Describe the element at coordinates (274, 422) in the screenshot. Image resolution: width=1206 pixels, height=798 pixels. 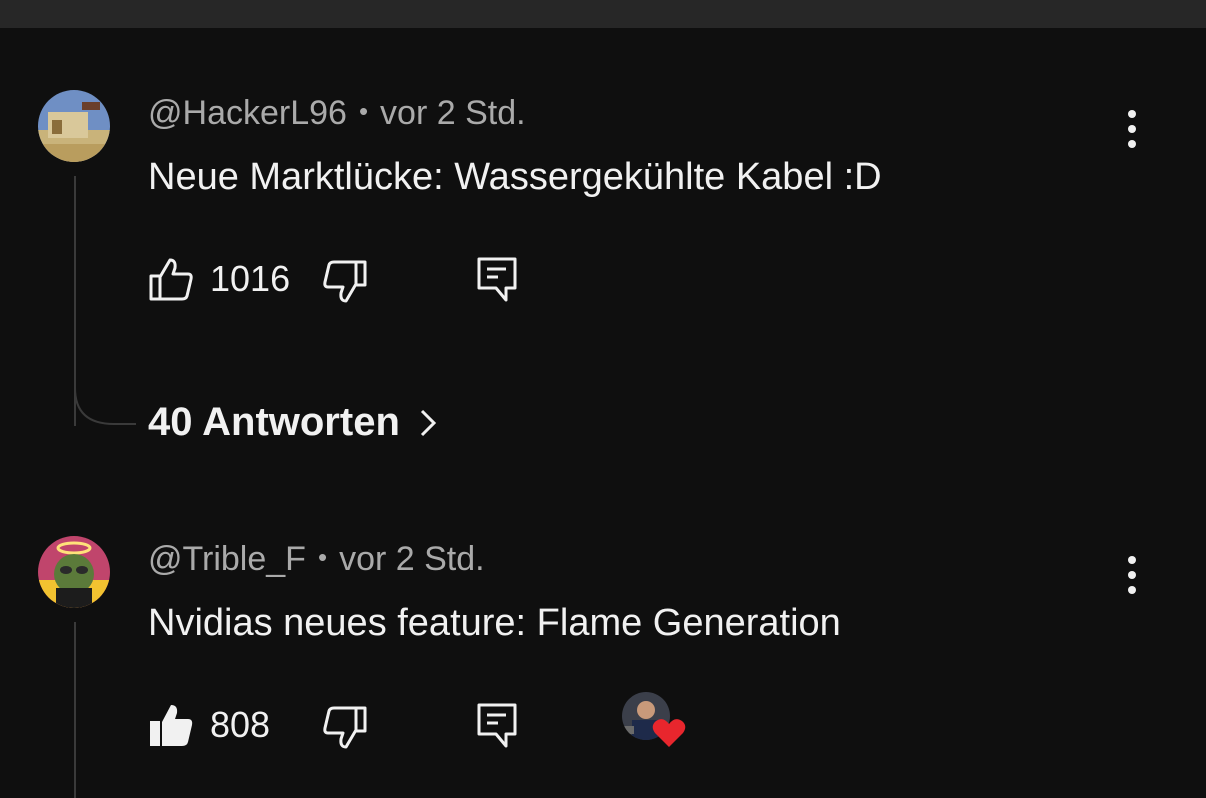
I see `replies-label: 40 Antworten` at that location.